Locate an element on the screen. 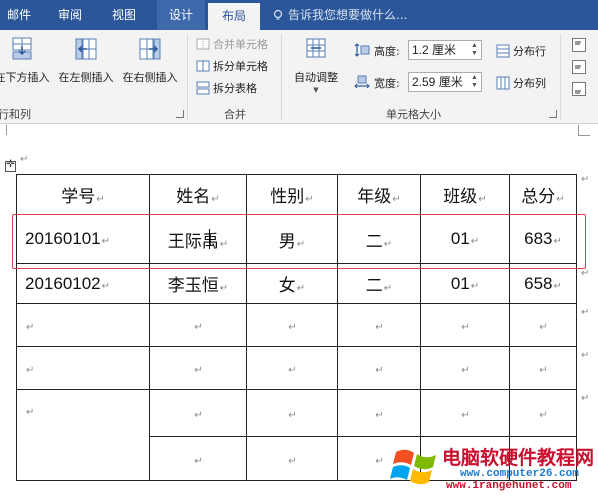 Image resolution: width=598 pixels, height=496 pixels. row-height-icon is located at coordinates (362, 50).